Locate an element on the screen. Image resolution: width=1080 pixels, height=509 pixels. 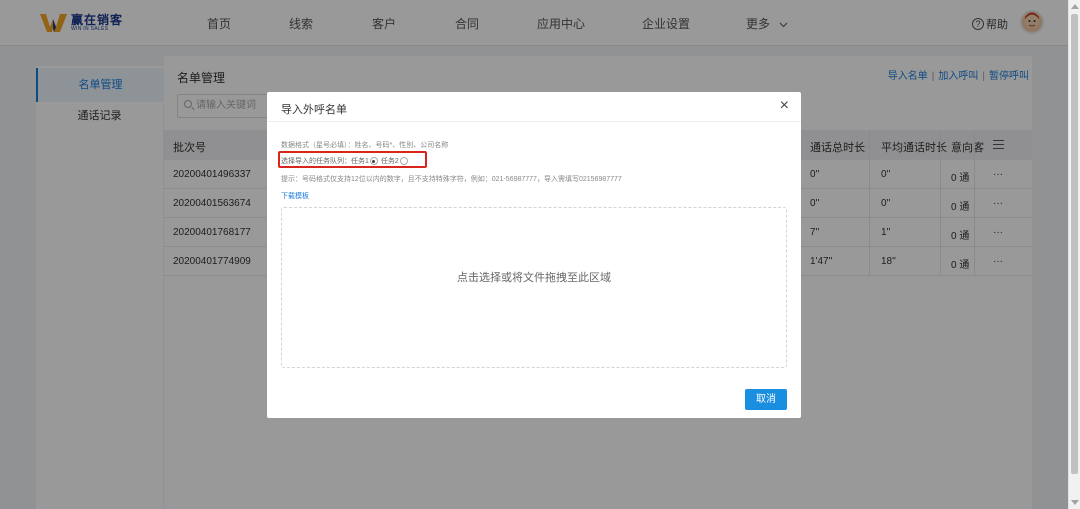
queue-option-task2-label: 任务2 is located at coordinates (390, 161).